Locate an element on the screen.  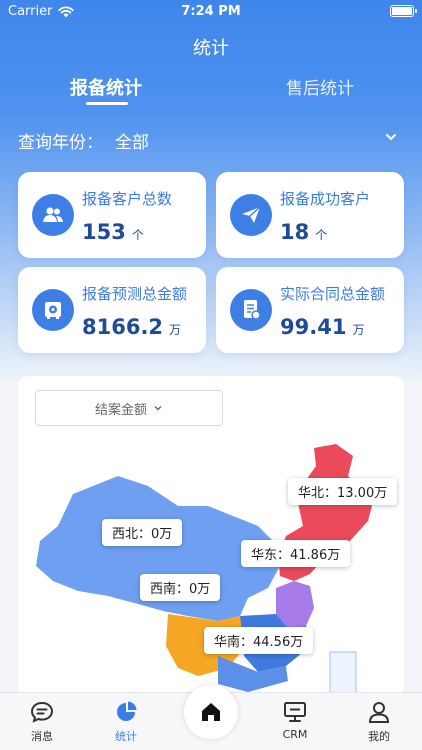
stat-value-wrap: 18 个 is located at coordinates (303, 232).